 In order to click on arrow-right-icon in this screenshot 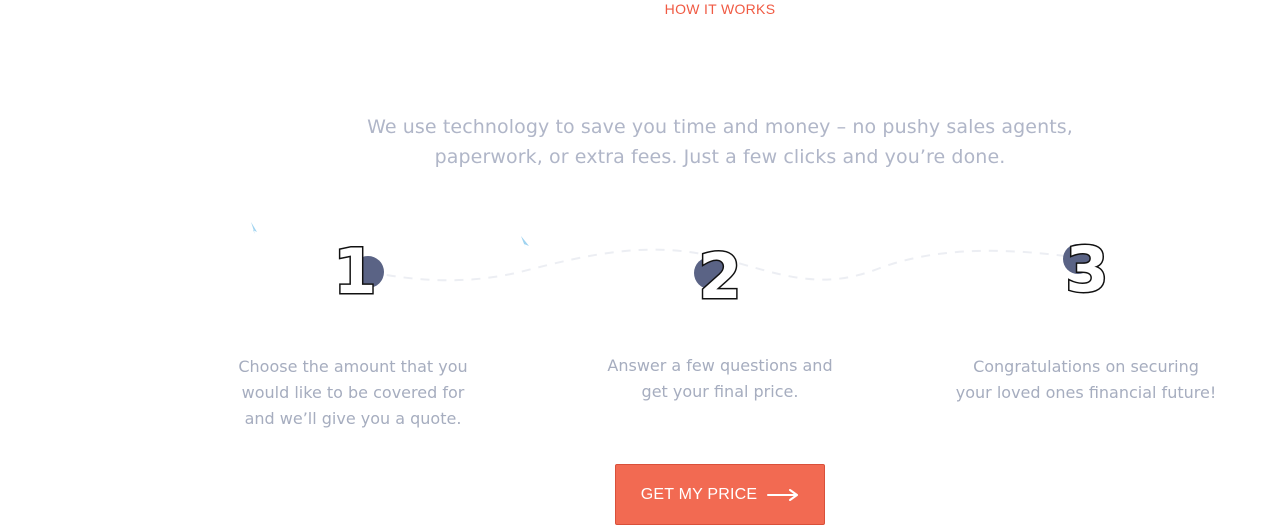, I will do `click(783, 494)`.